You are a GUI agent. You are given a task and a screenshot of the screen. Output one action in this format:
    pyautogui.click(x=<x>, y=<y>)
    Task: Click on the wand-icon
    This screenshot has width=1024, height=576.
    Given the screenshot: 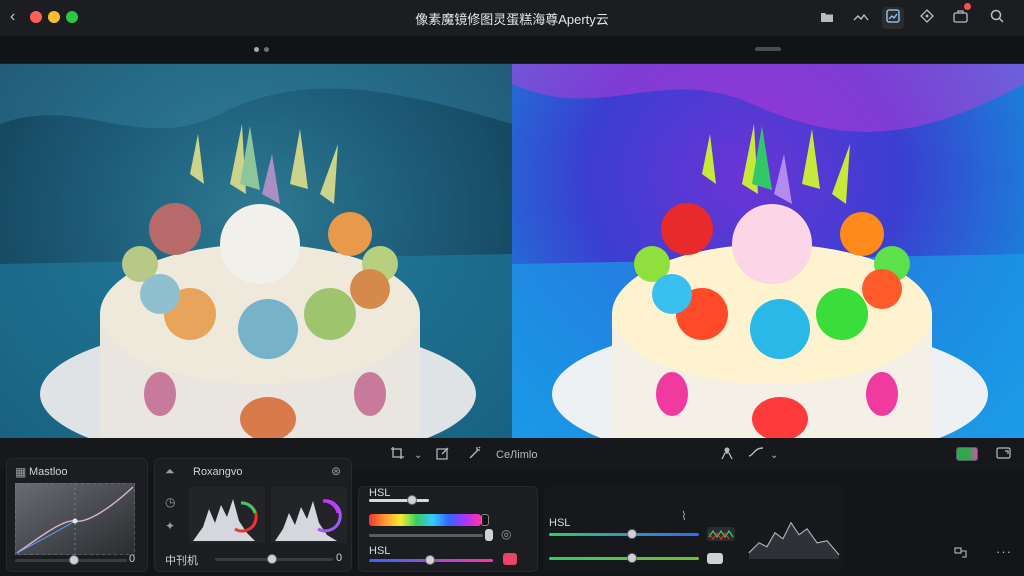 What is the action you would take?
    pyautogui.click(x=475, y=454)
    